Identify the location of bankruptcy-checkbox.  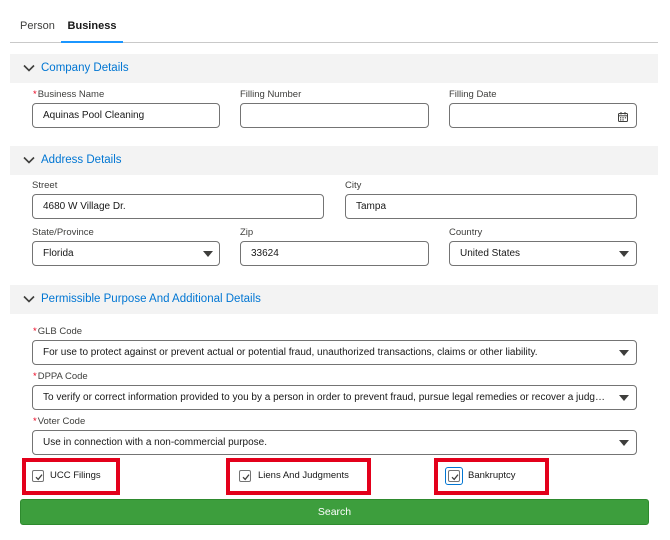
(454, 476).